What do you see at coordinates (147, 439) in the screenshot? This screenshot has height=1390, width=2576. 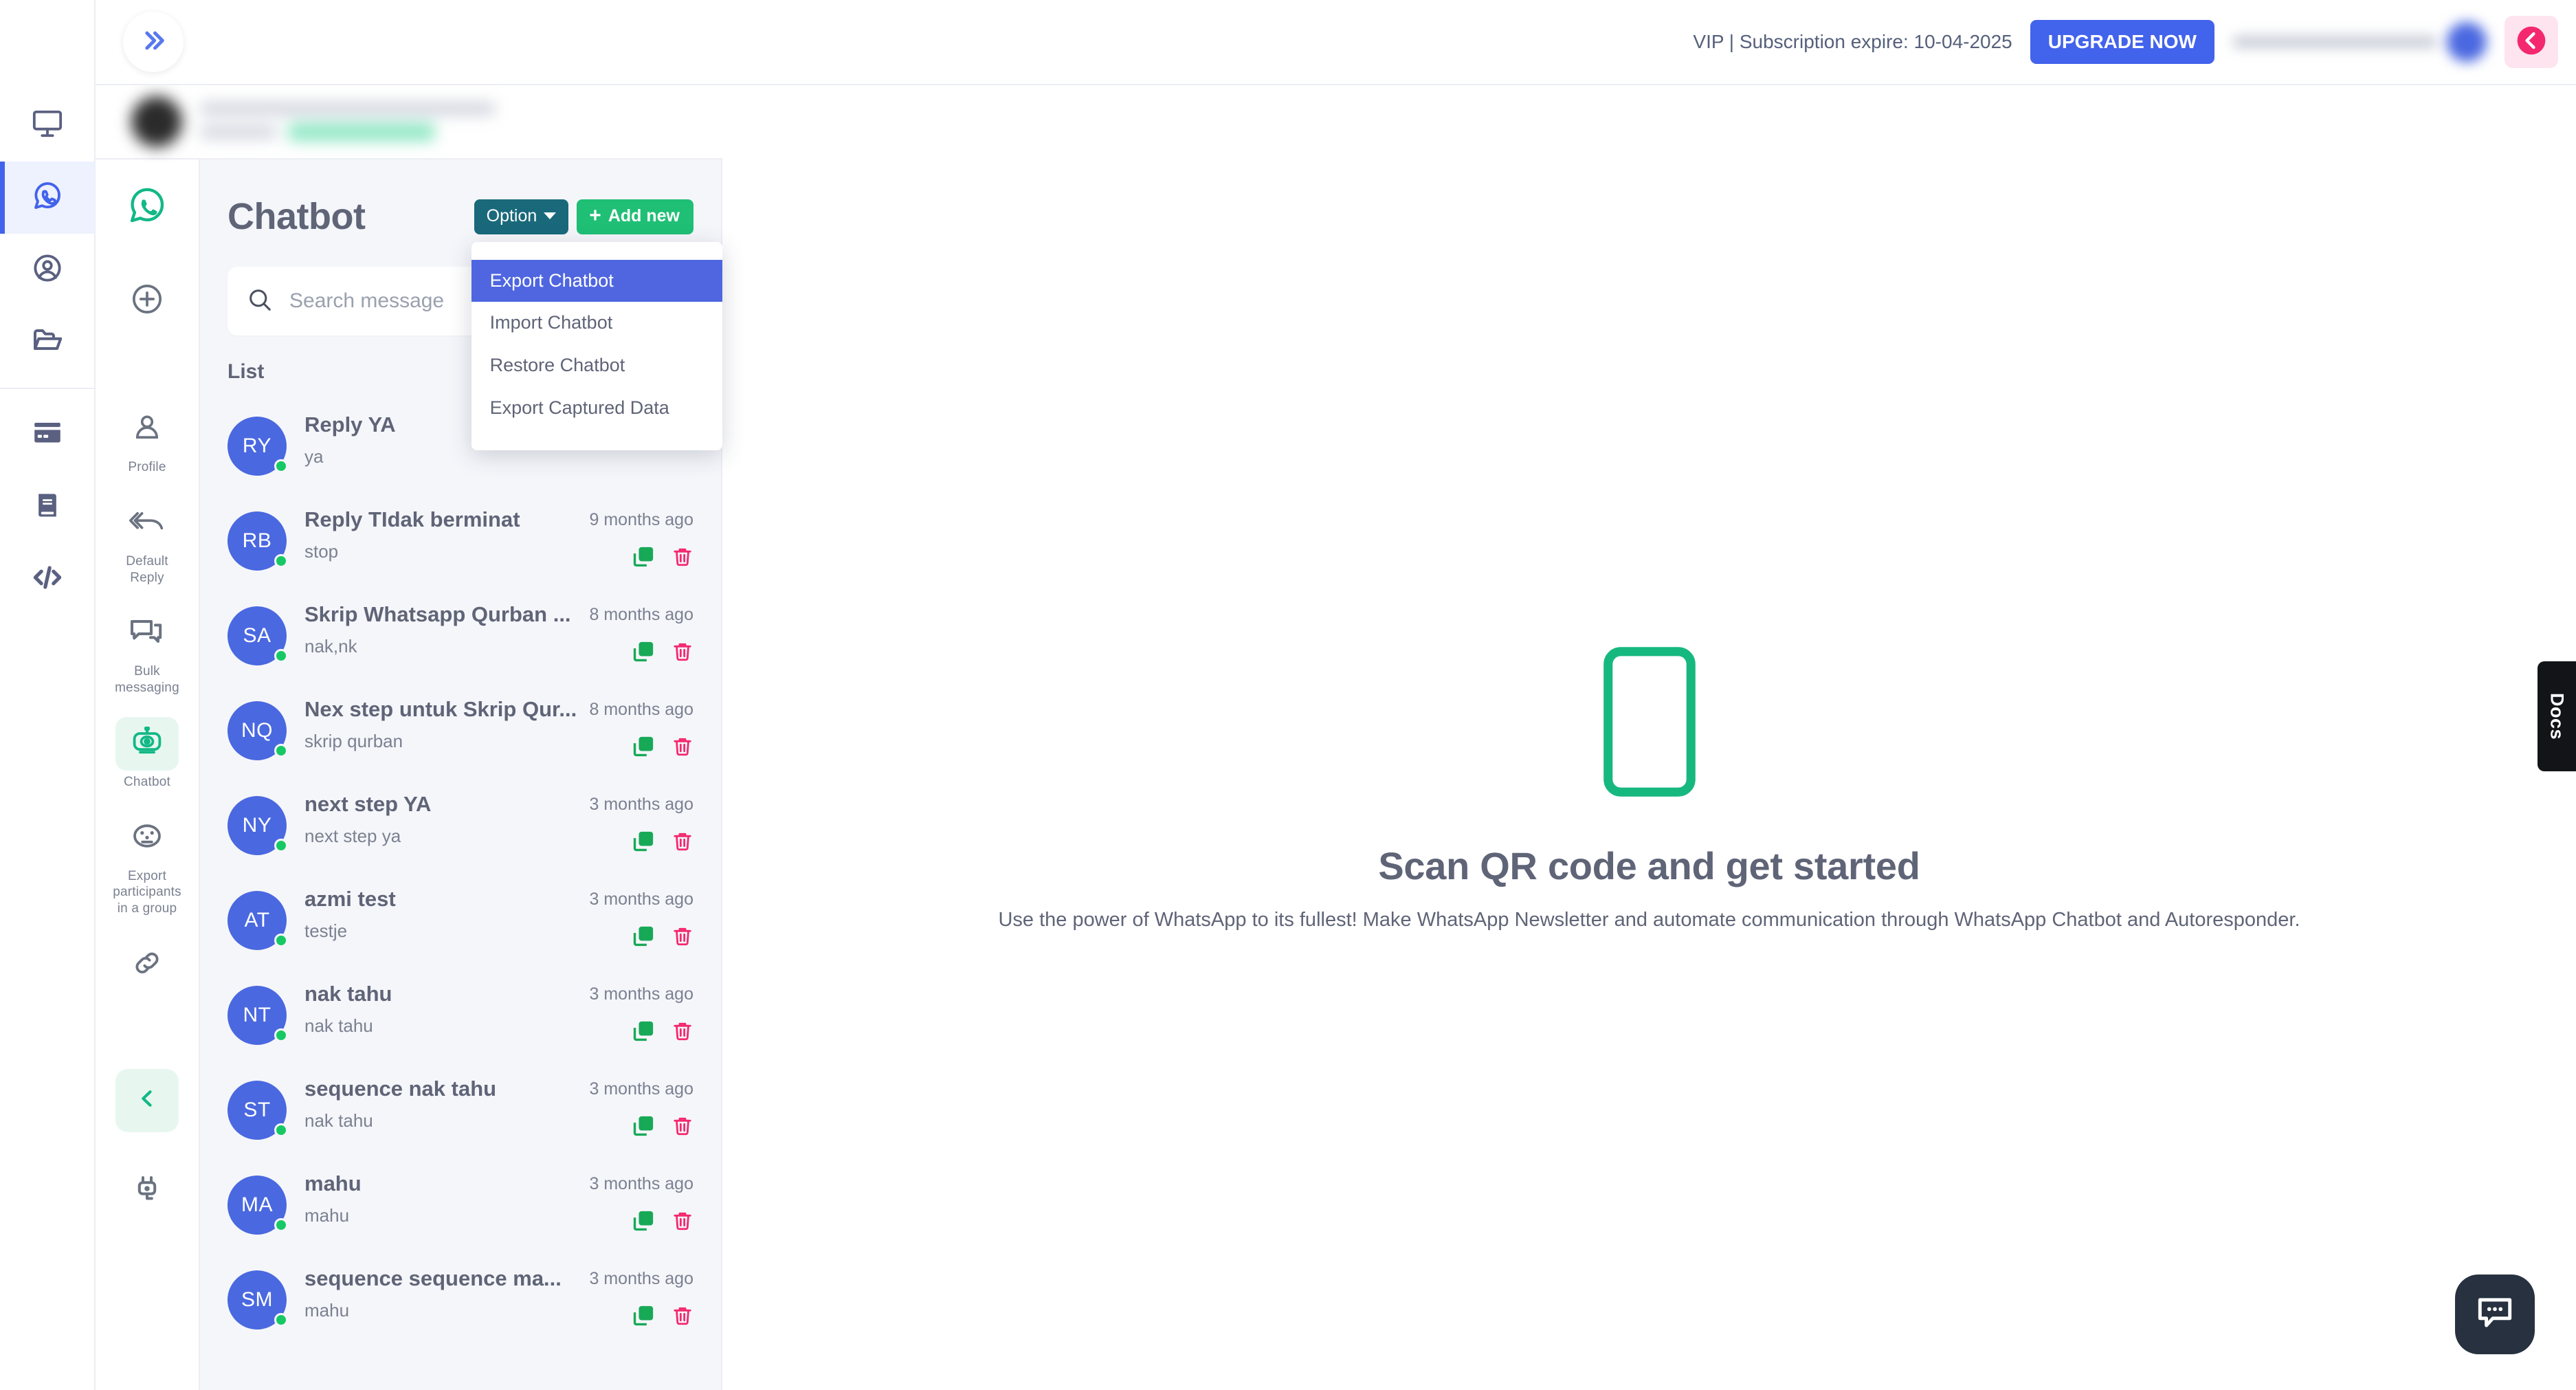 I see `sidebar-item-profile: Profile` at bounding box center [147, 439].